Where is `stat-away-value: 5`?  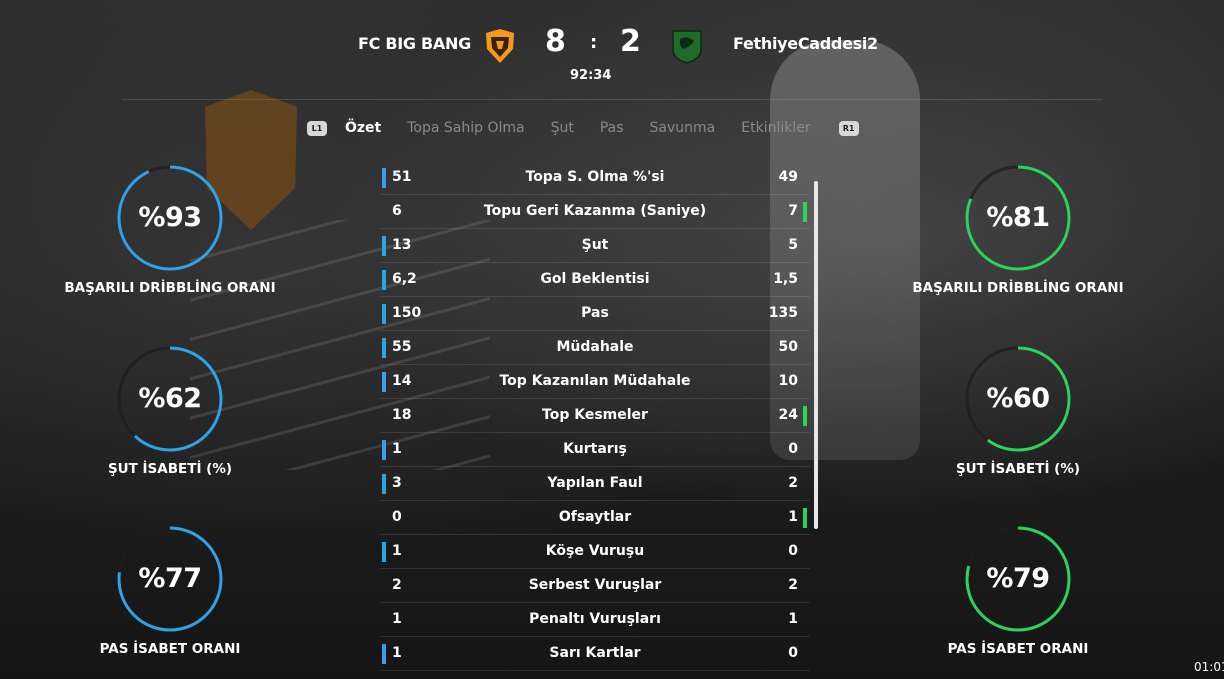
stat-away-value: 5 is located at coordinates (793, 245).